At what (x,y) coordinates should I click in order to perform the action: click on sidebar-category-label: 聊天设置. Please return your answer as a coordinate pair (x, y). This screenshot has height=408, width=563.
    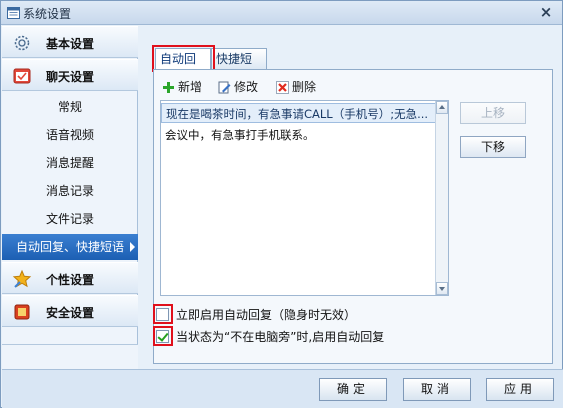
    Looking at the image, I should click on (70, 77).